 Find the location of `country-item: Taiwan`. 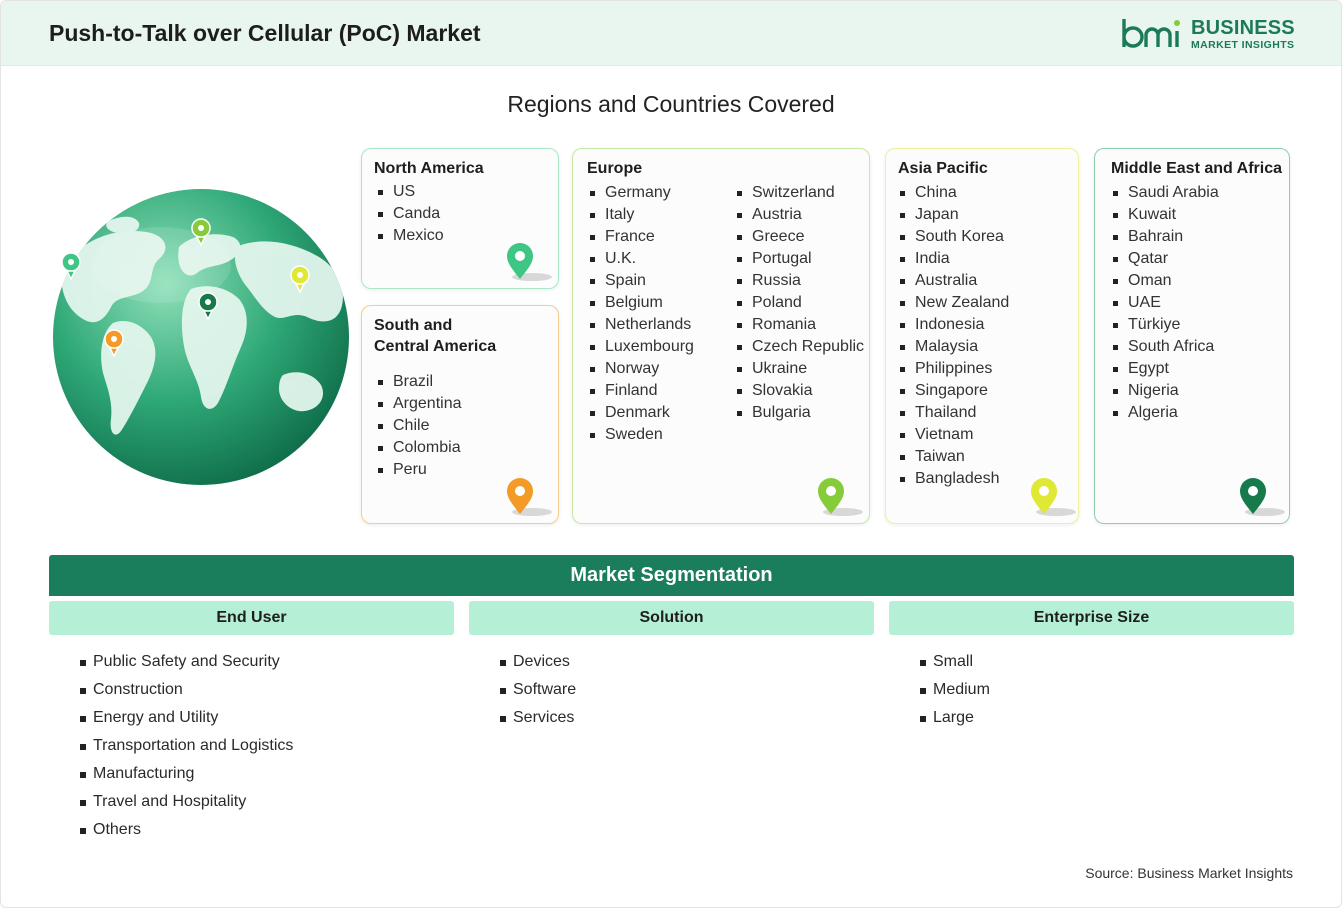

country-item: Taiwan is located at coordinates (953, 457).